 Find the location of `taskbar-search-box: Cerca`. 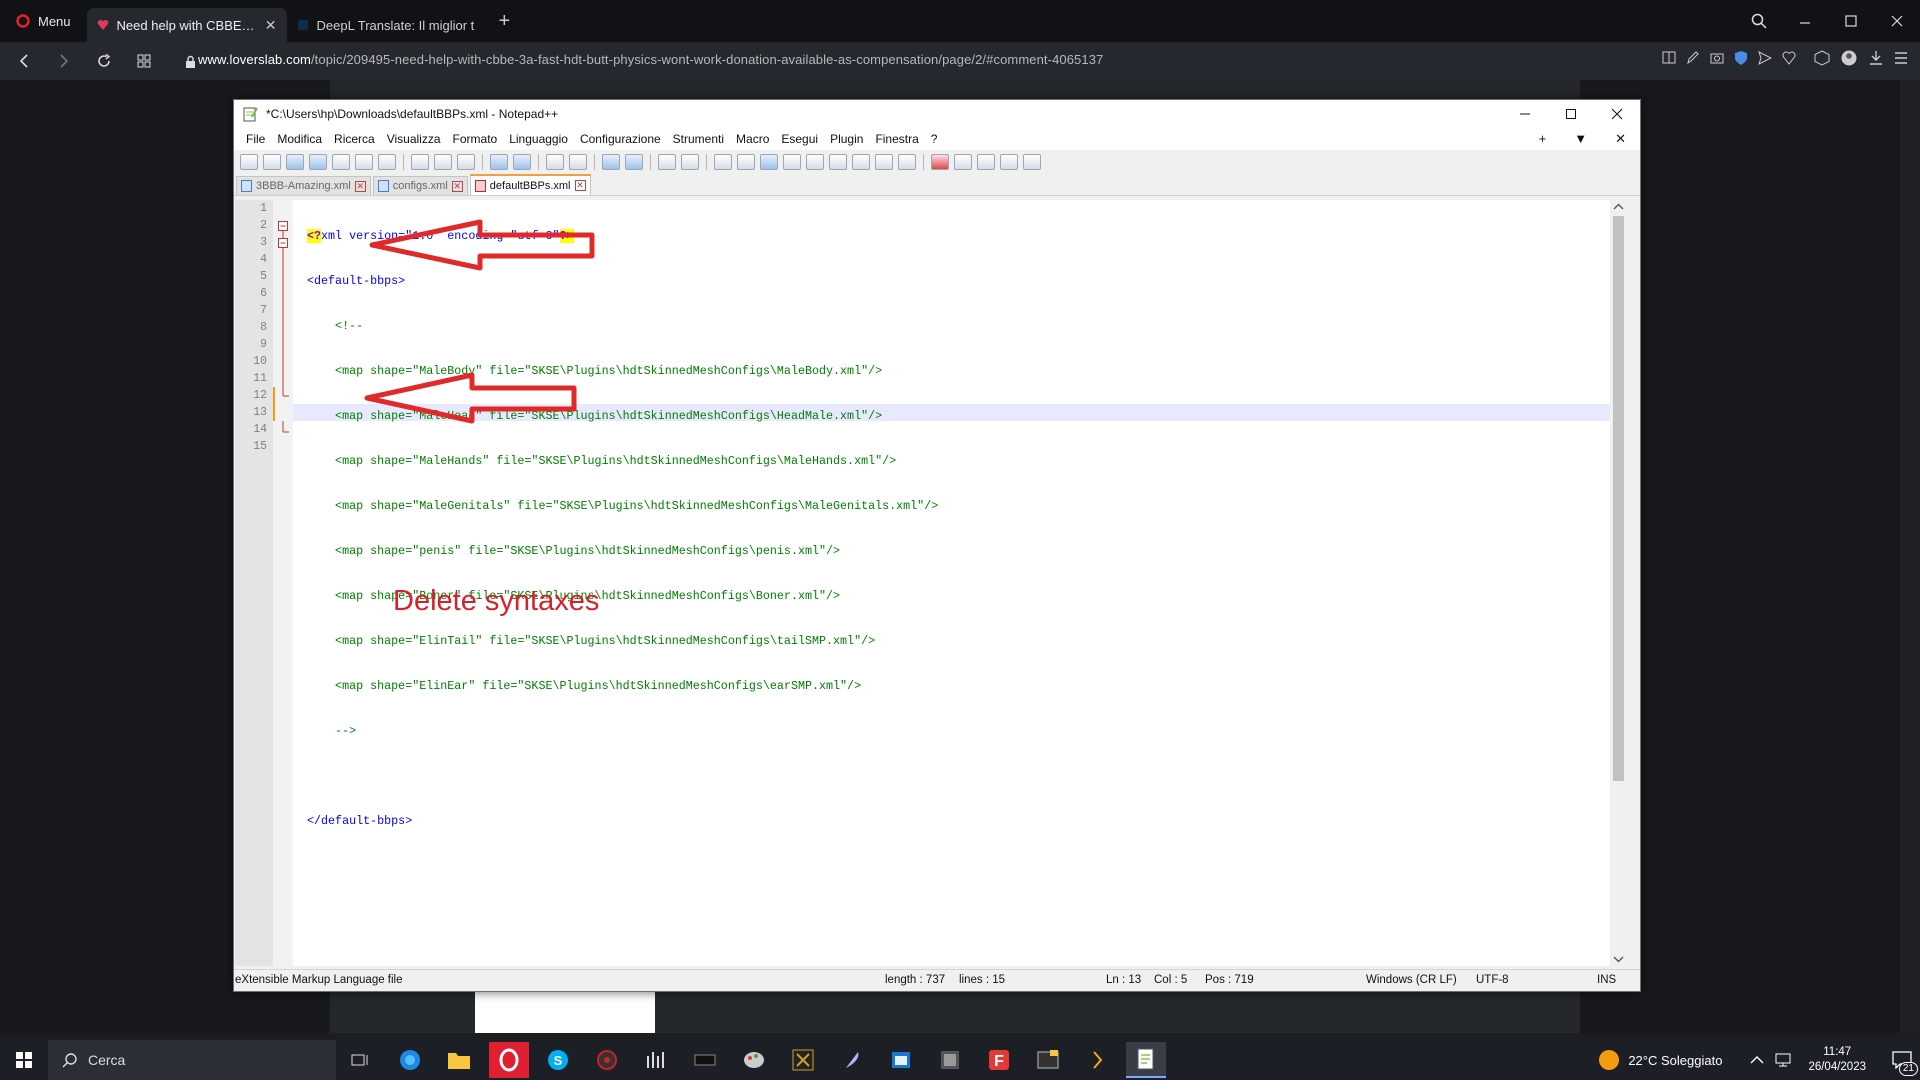

taskbar-search-box: Cerca is located at coordinates (192, 1060).